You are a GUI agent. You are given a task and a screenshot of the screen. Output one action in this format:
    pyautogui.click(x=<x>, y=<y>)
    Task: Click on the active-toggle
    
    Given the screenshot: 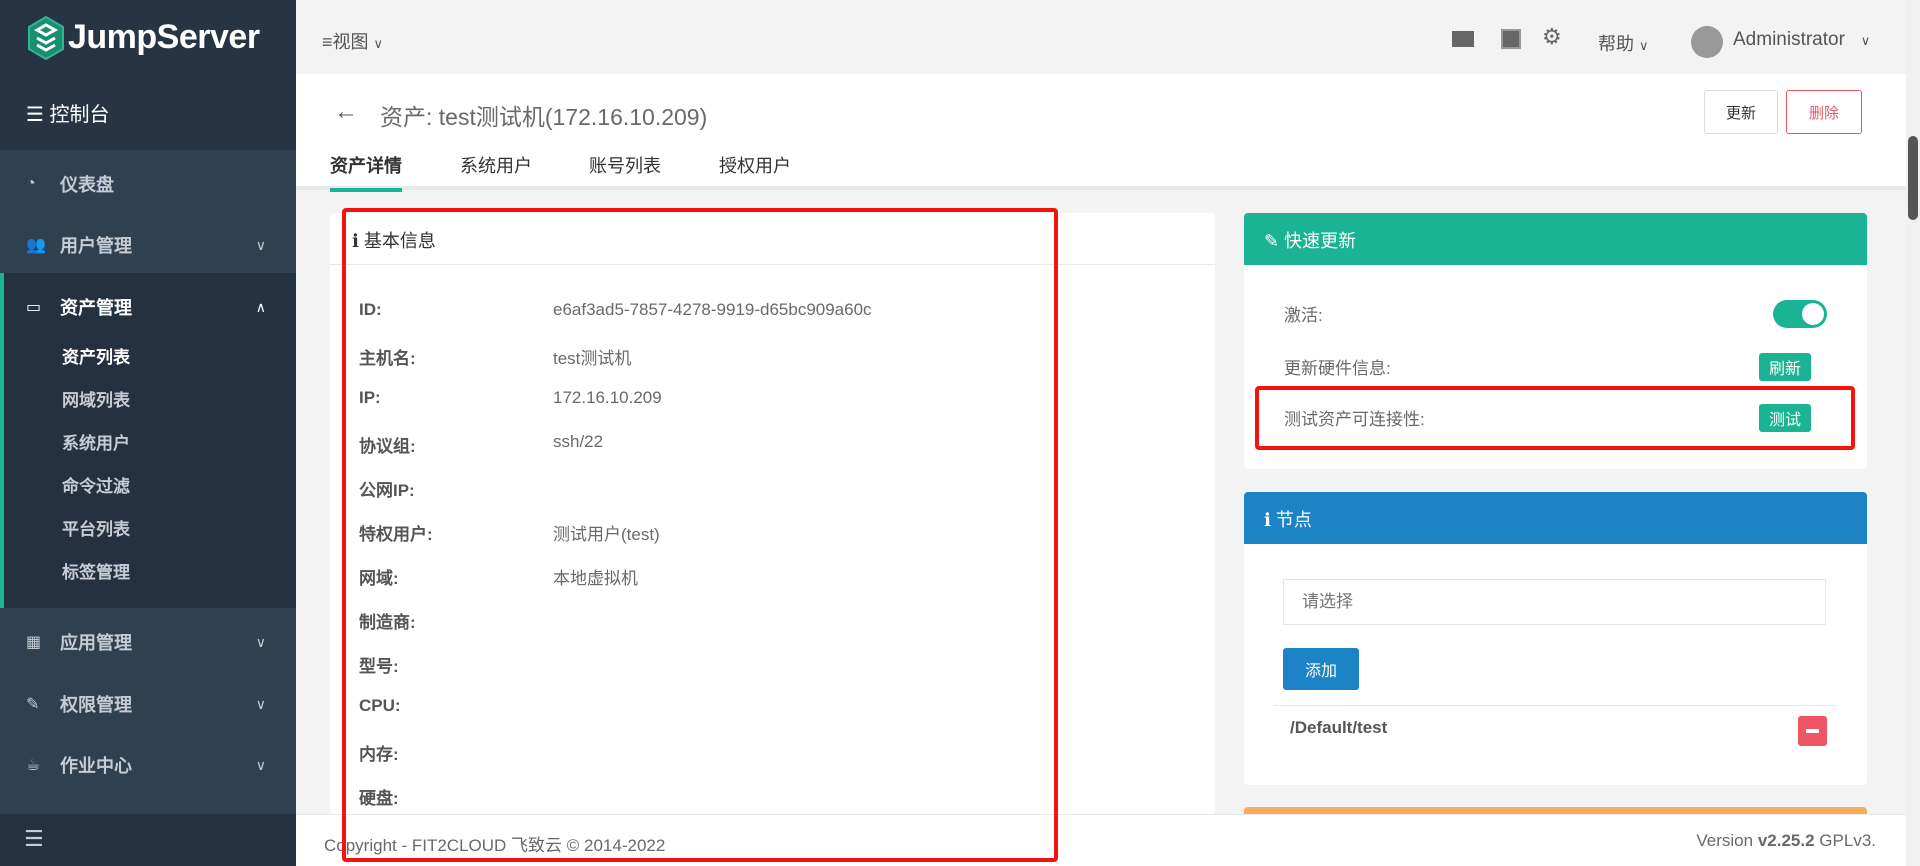 What is the action you would take?
    pyautogui.click(x=1800, y=314)
    